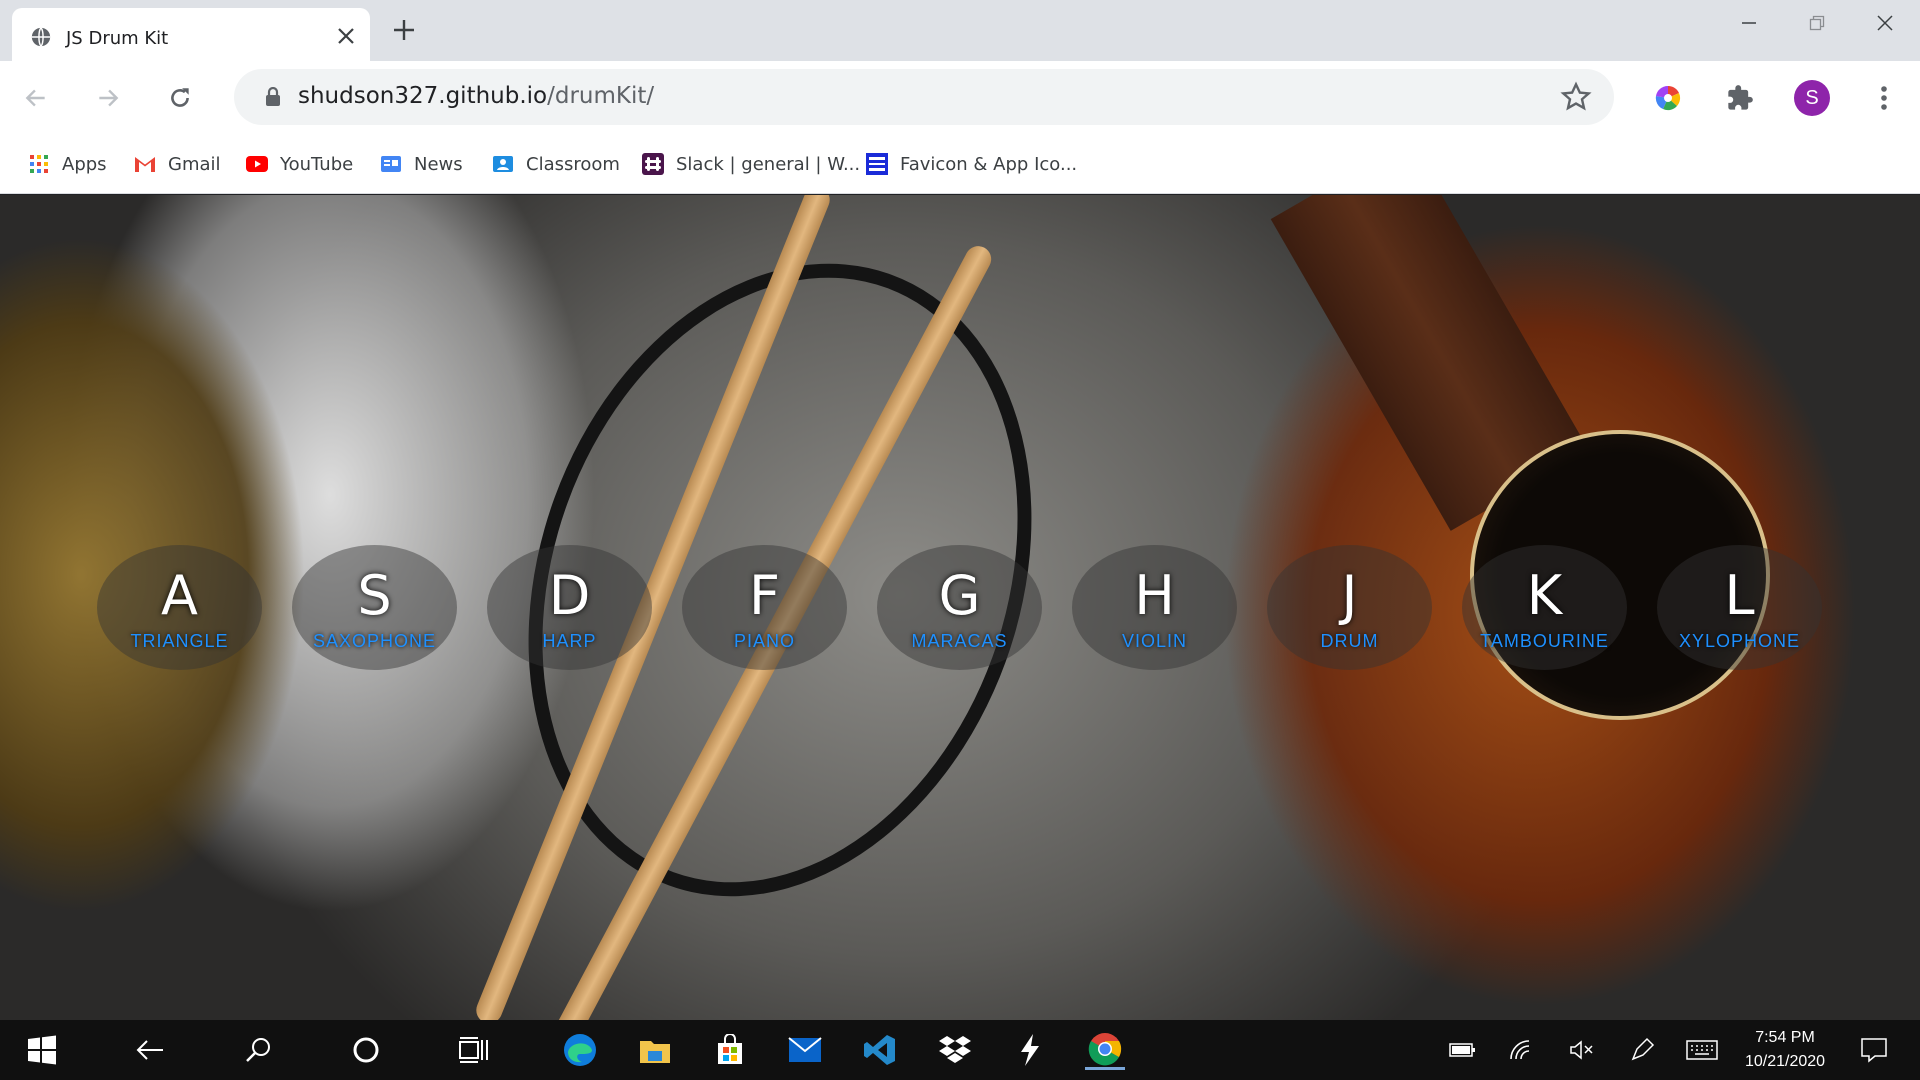 This screenshot has height=1080, width=1920. Describe the element at coordinates (959, 641) in the screenshot. I see `key-sound-label: MARACAS` at that location.